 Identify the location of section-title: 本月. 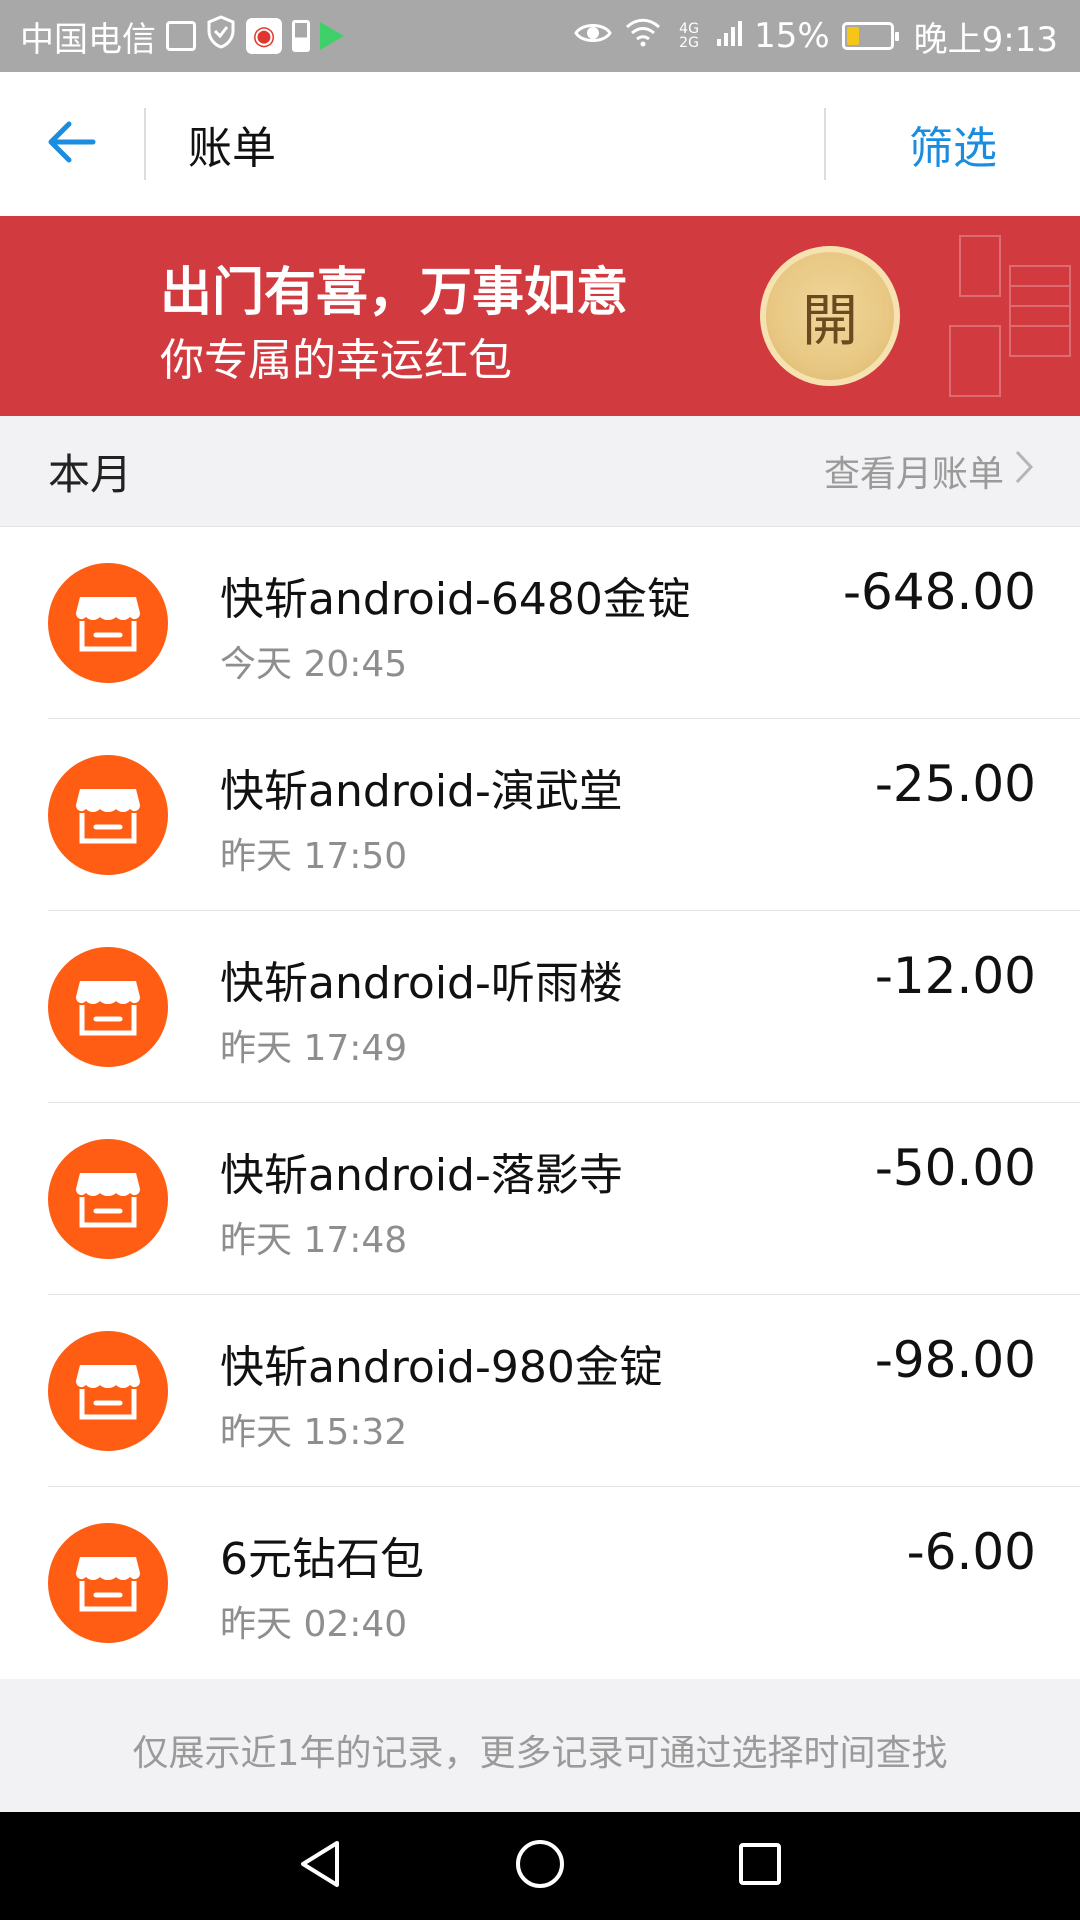
(90, 474).